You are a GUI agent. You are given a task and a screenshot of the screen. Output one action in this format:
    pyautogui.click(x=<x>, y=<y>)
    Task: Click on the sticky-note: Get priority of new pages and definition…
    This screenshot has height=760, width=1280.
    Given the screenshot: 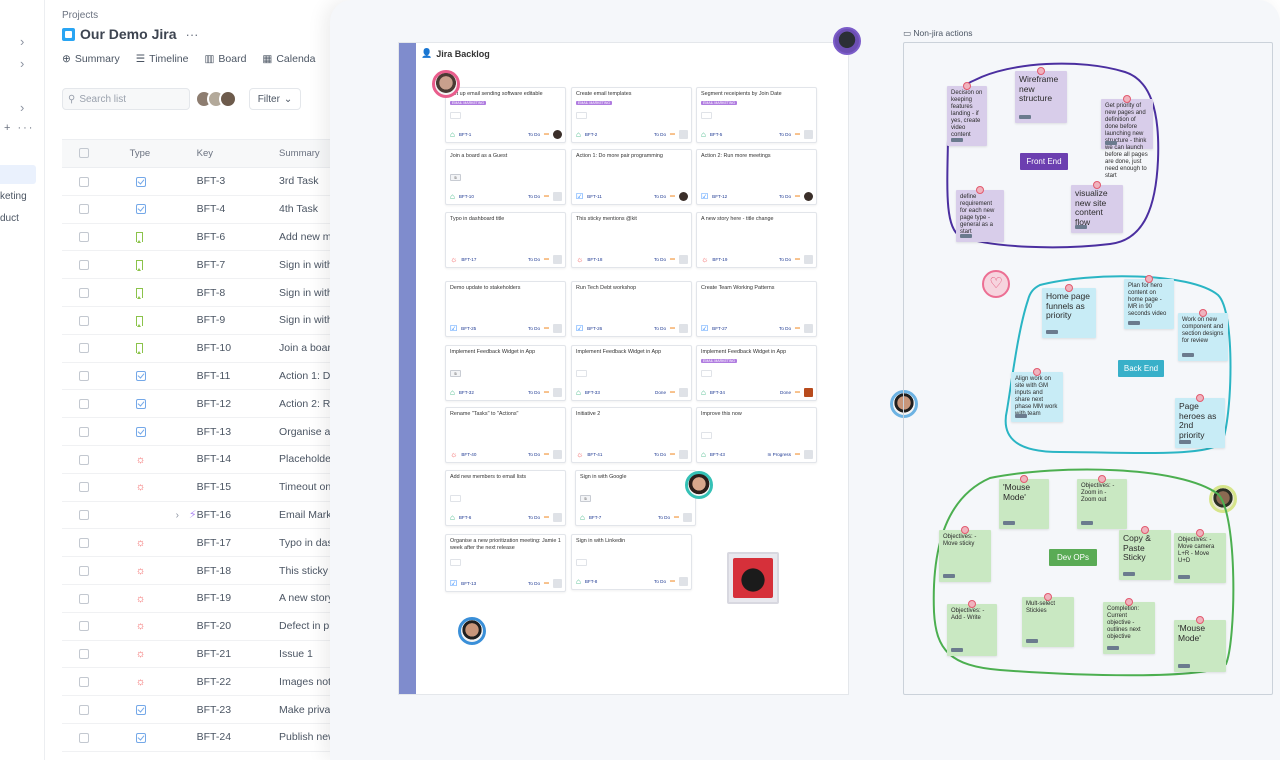 What is the action you would take?
    pyautogui.click(x=1127, y=137)
    